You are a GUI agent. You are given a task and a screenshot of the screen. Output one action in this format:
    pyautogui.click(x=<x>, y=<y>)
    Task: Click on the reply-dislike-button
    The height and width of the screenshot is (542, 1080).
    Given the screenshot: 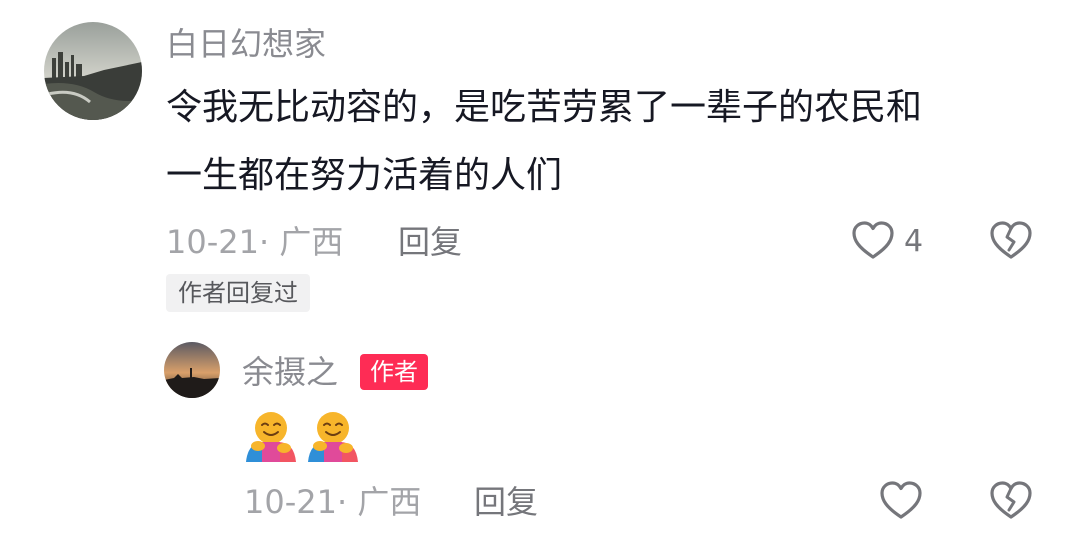 What is the action you would take?
    pyautogui.click(x=1011, y=501)
    